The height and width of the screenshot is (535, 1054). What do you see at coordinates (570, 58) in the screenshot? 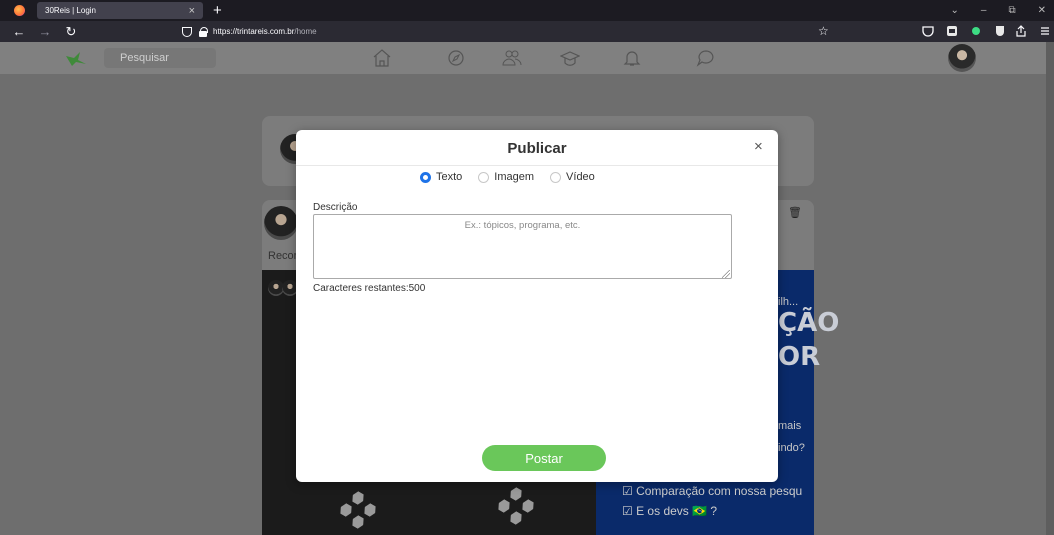
I see `graduation-cap-icon` at bounding box center [570, 58].